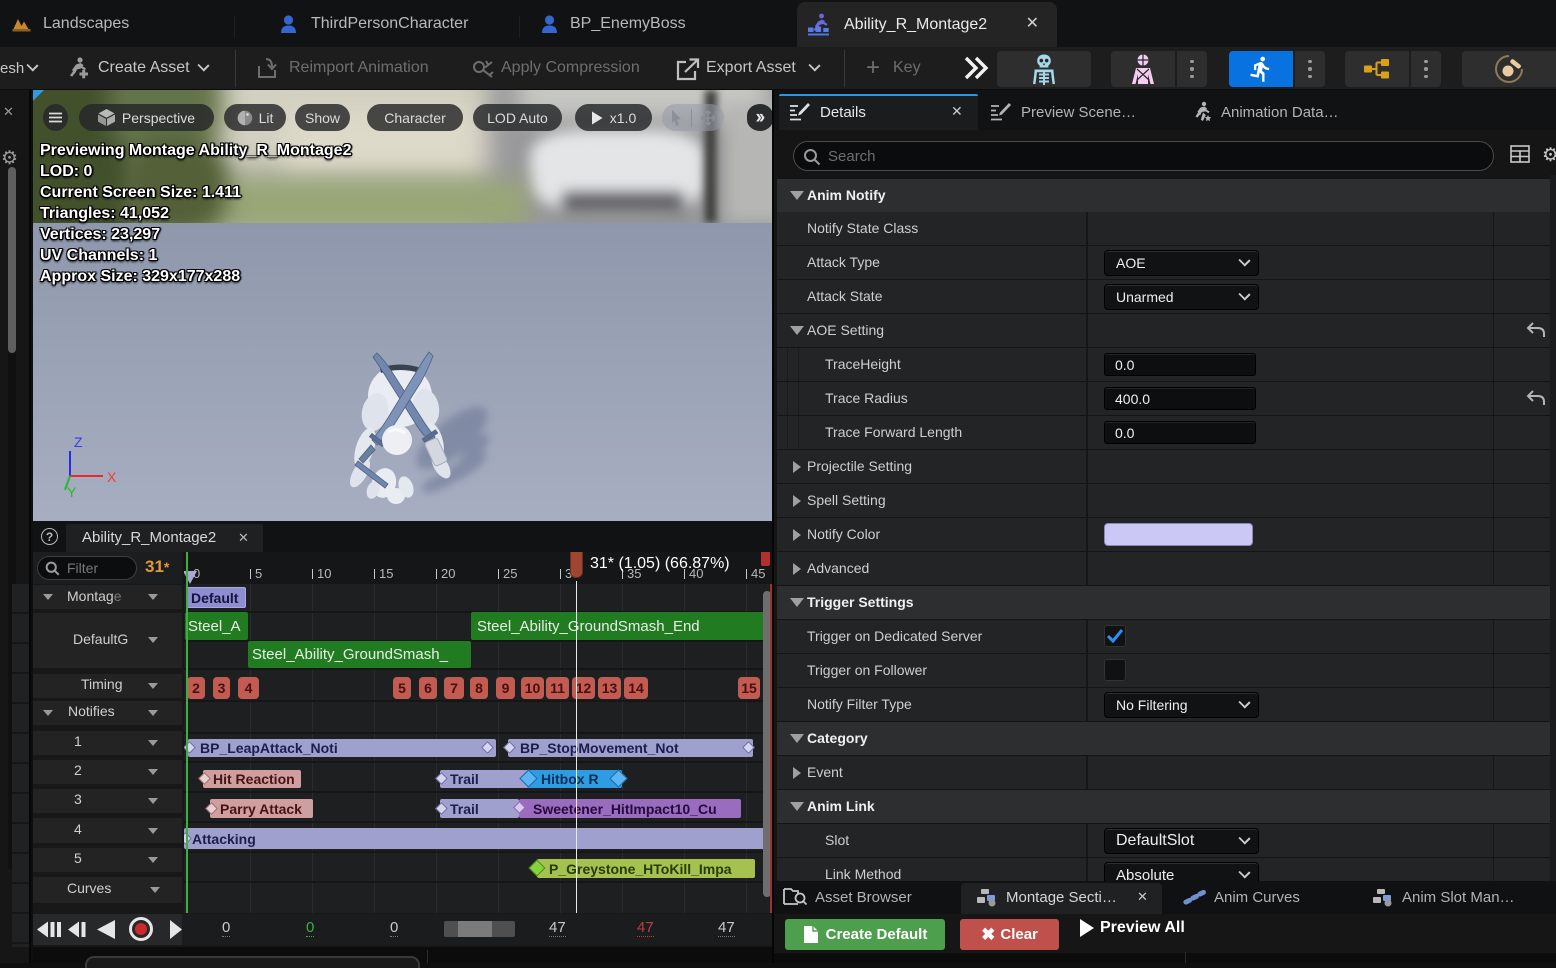 Image resolution: width=1556 pixels, height=968 pixels. I want to click on svg-text: Z, so click(78, 442).